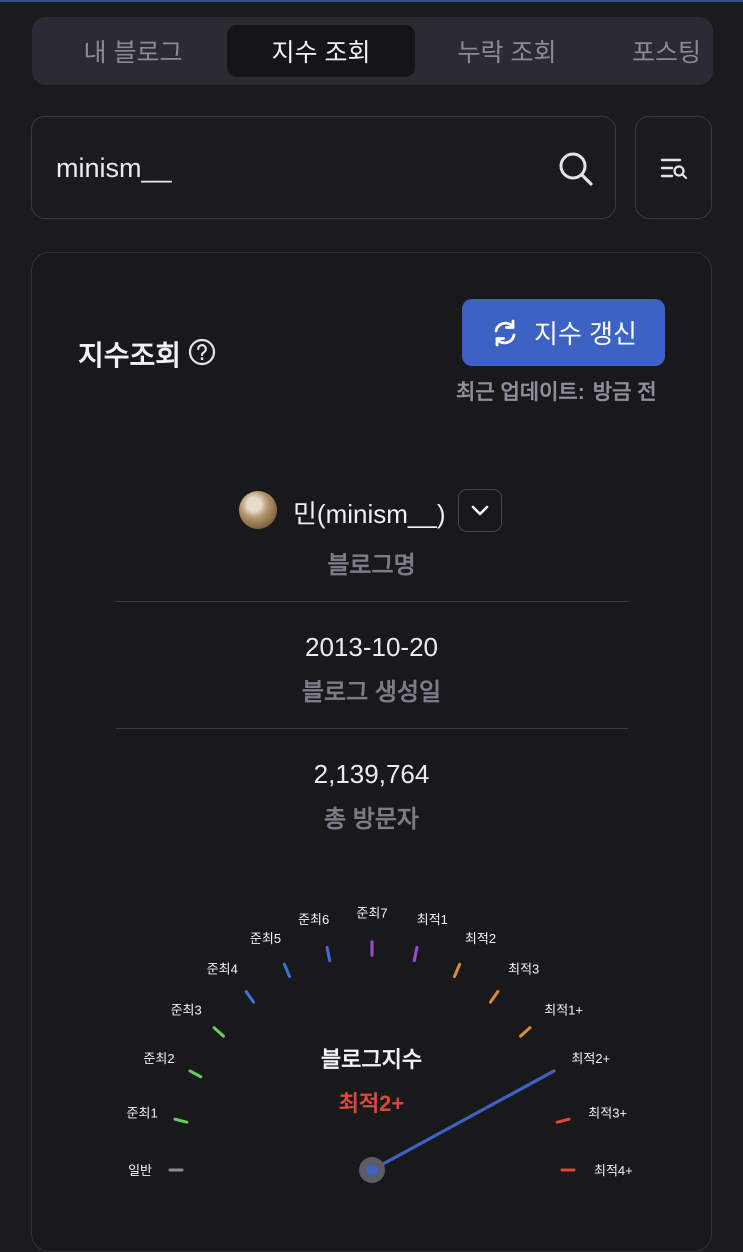 This screenshot has width=743, height=1252. What do you see at coordinates (258, 510) in the screenshot?
I see `avatar` at bounding box center [258, 510].